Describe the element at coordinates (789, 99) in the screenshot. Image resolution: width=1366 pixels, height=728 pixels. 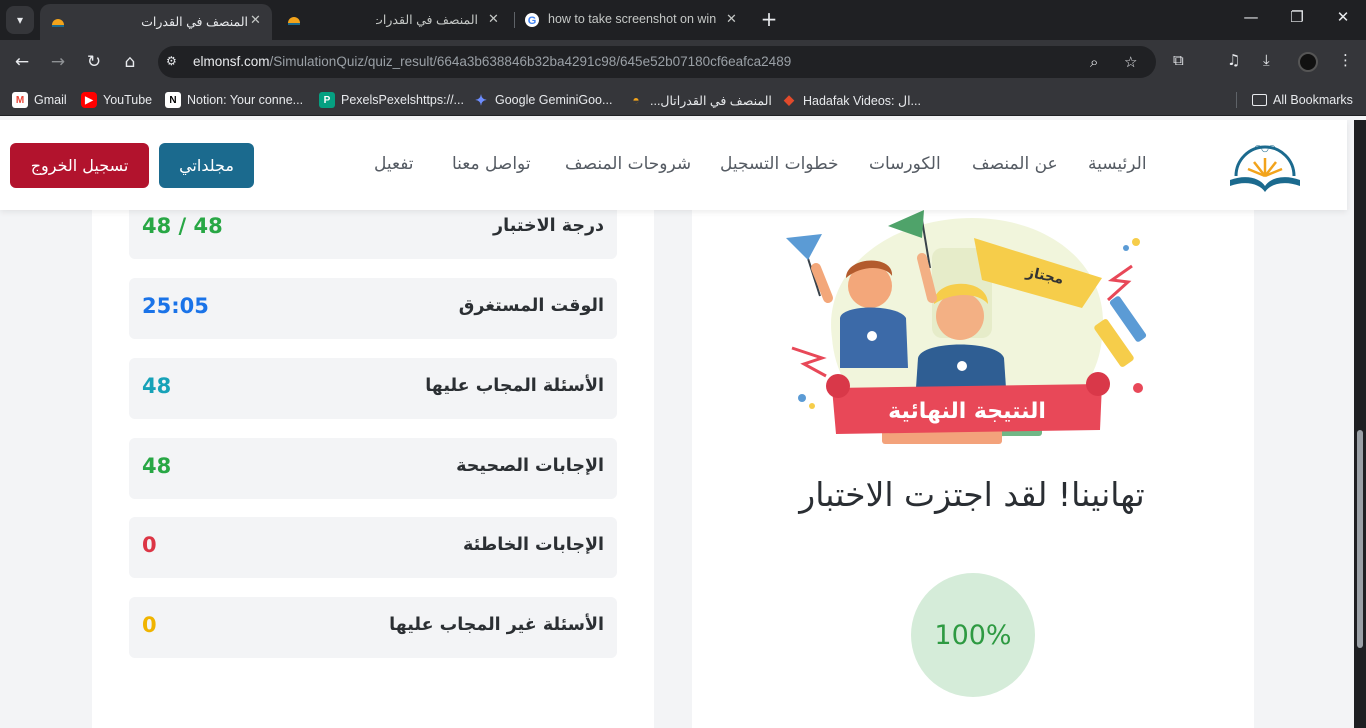
I see `hadafak-icon: ◆` at that location.